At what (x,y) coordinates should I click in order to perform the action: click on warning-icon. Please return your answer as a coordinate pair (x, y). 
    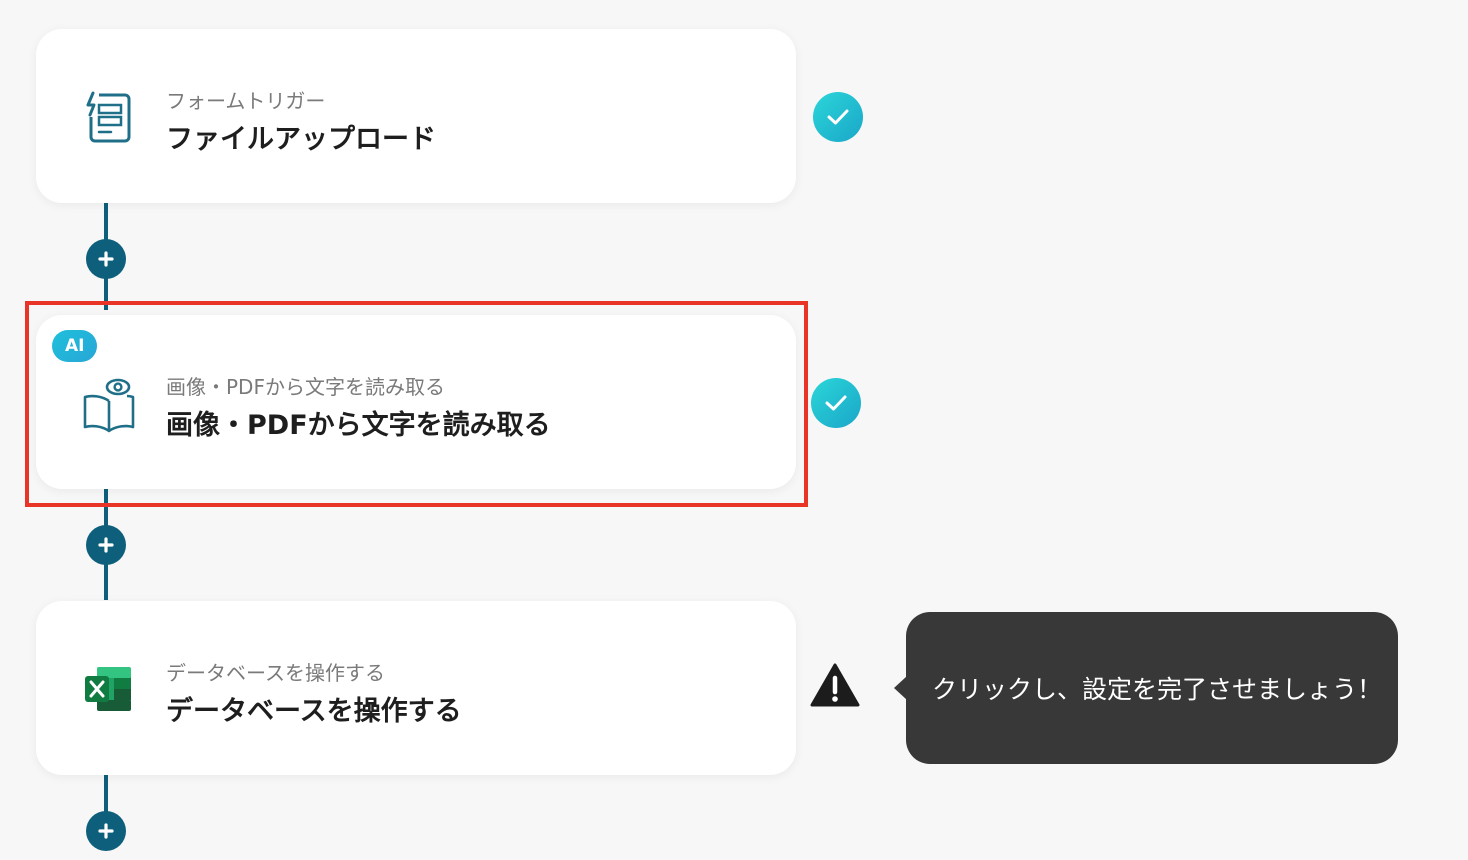
    Looking at the image, I should click on (835, 685).